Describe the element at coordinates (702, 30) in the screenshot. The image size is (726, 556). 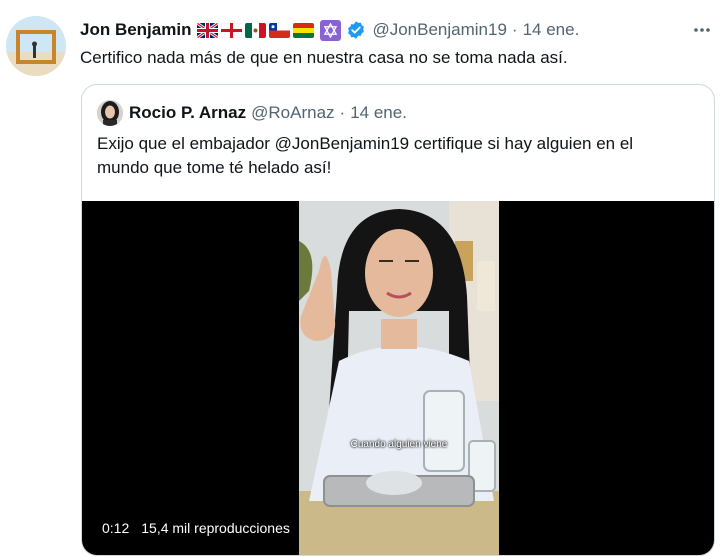
I see `more-options-icon` at that location.